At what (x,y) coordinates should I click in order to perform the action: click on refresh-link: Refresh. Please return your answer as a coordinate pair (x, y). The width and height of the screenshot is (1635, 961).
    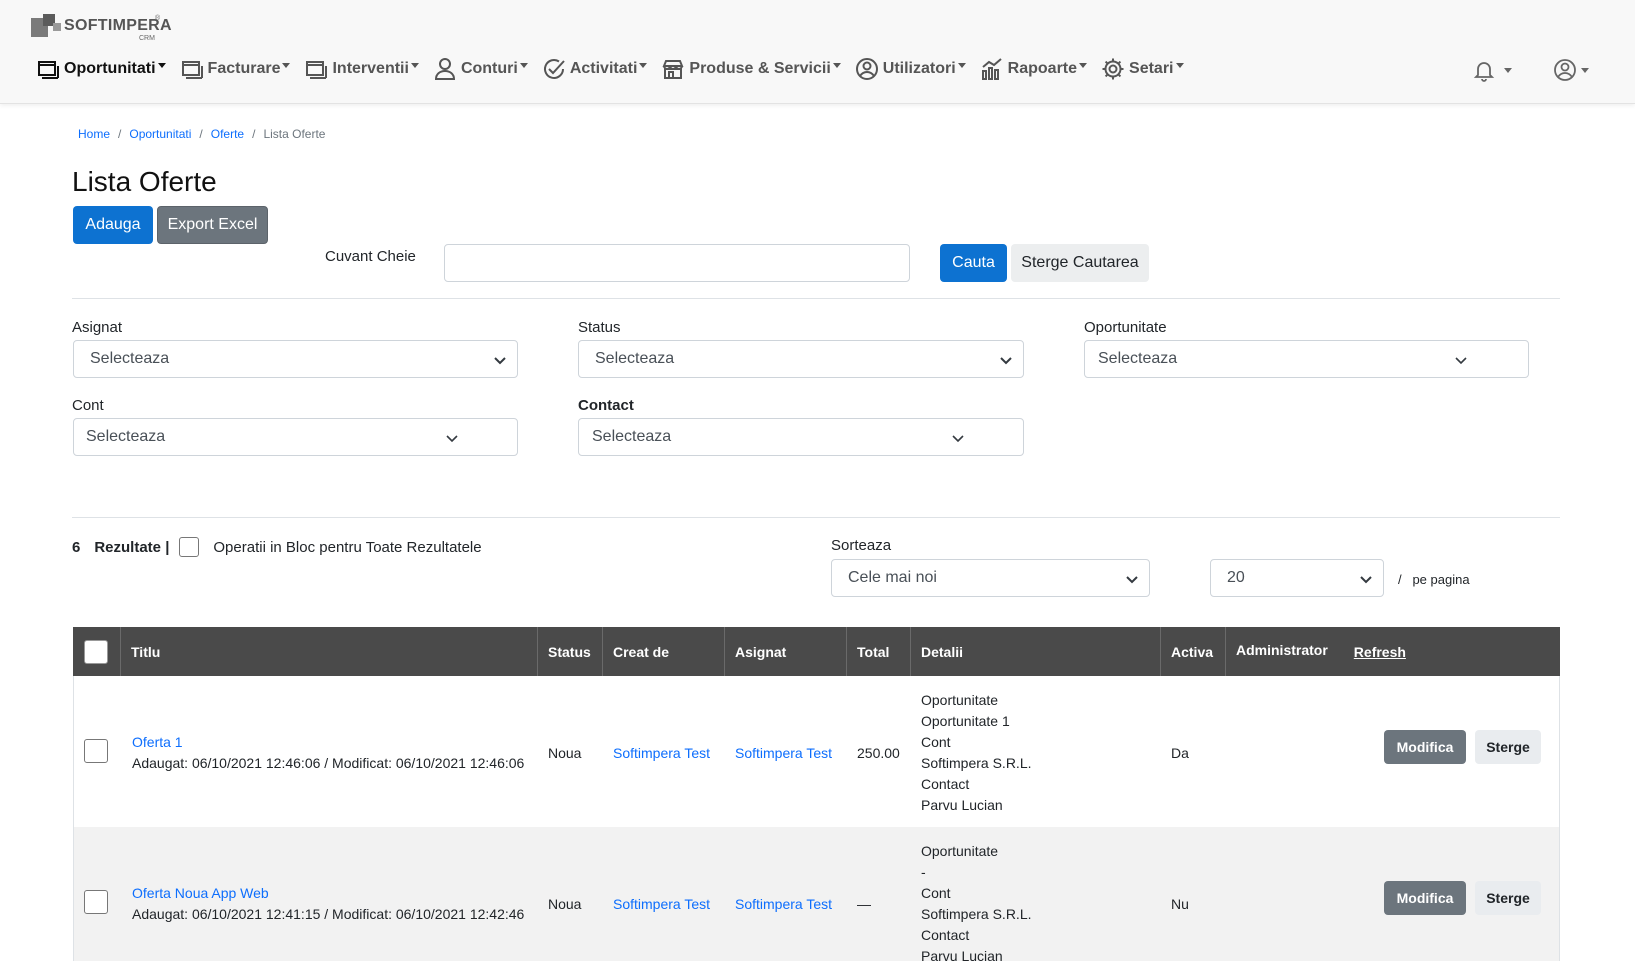
    Looking at the image, I should click on (1380, 652).